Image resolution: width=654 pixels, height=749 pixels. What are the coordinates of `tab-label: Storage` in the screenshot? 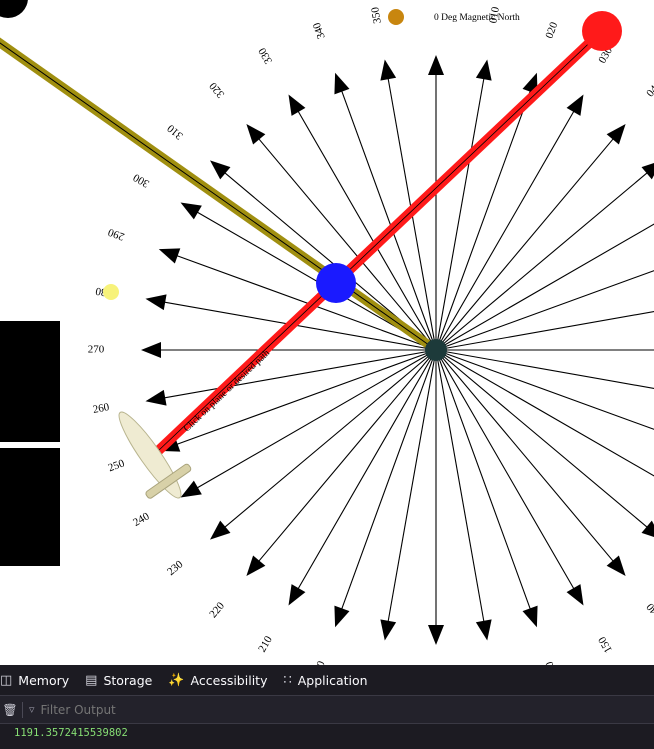 It's located at (128, 680).